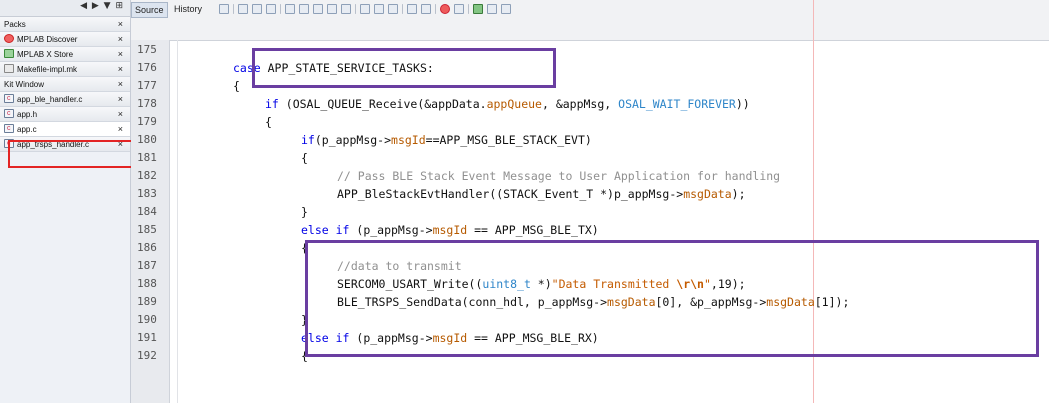 The image size is (1049, 403). I want to click on h-file-icon, so click(9, 113).